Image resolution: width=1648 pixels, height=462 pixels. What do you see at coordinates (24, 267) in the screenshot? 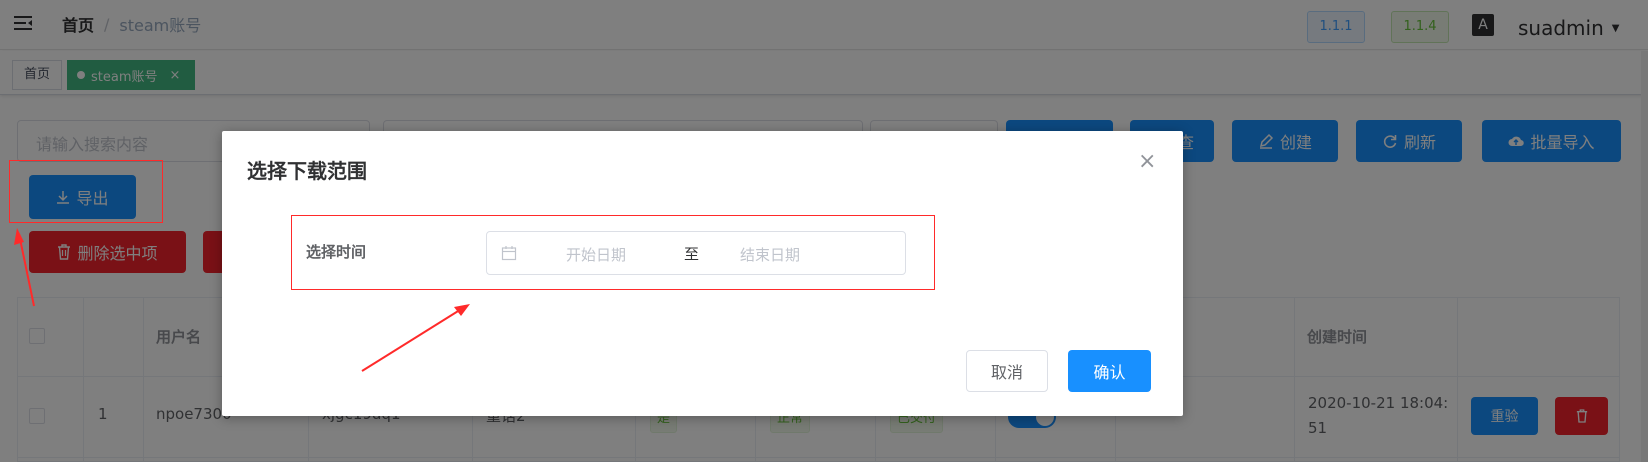
I see `arrow-to-export` at bounding box center [24, 267].